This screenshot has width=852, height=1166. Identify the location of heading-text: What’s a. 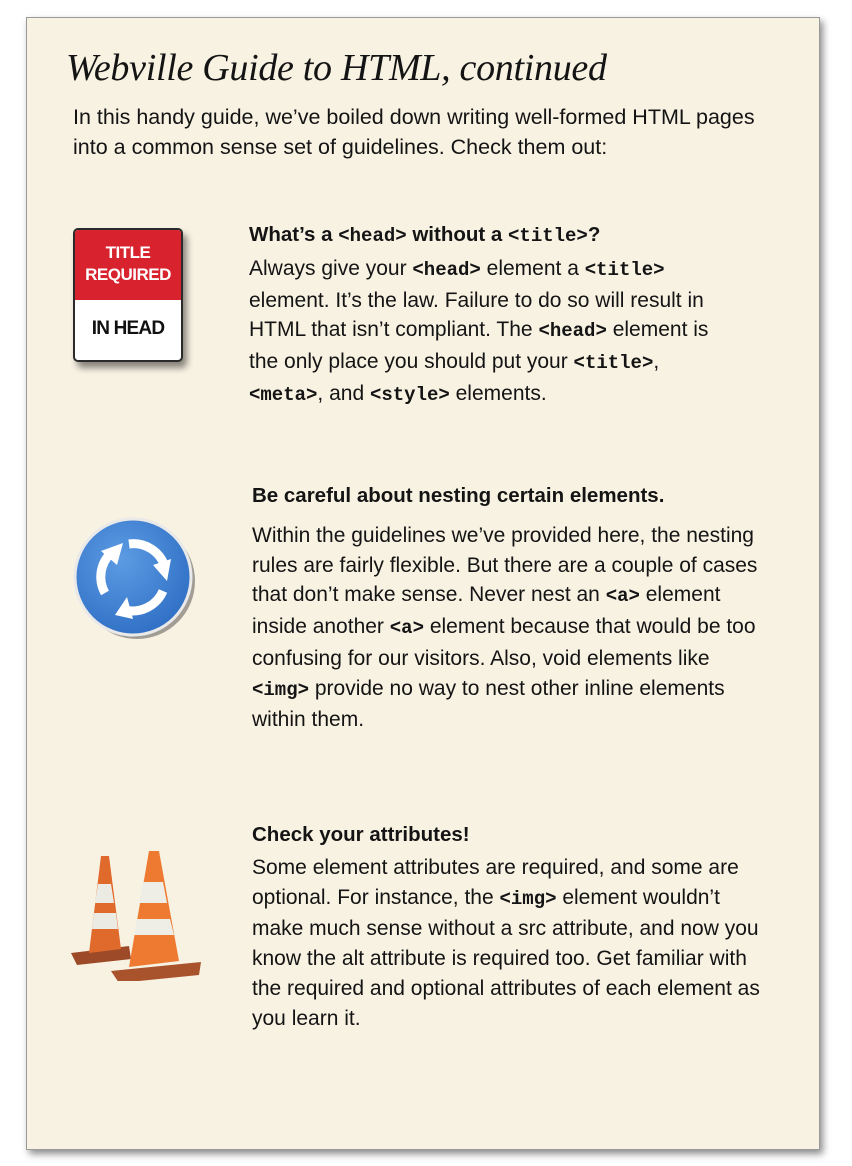
(294, 234).